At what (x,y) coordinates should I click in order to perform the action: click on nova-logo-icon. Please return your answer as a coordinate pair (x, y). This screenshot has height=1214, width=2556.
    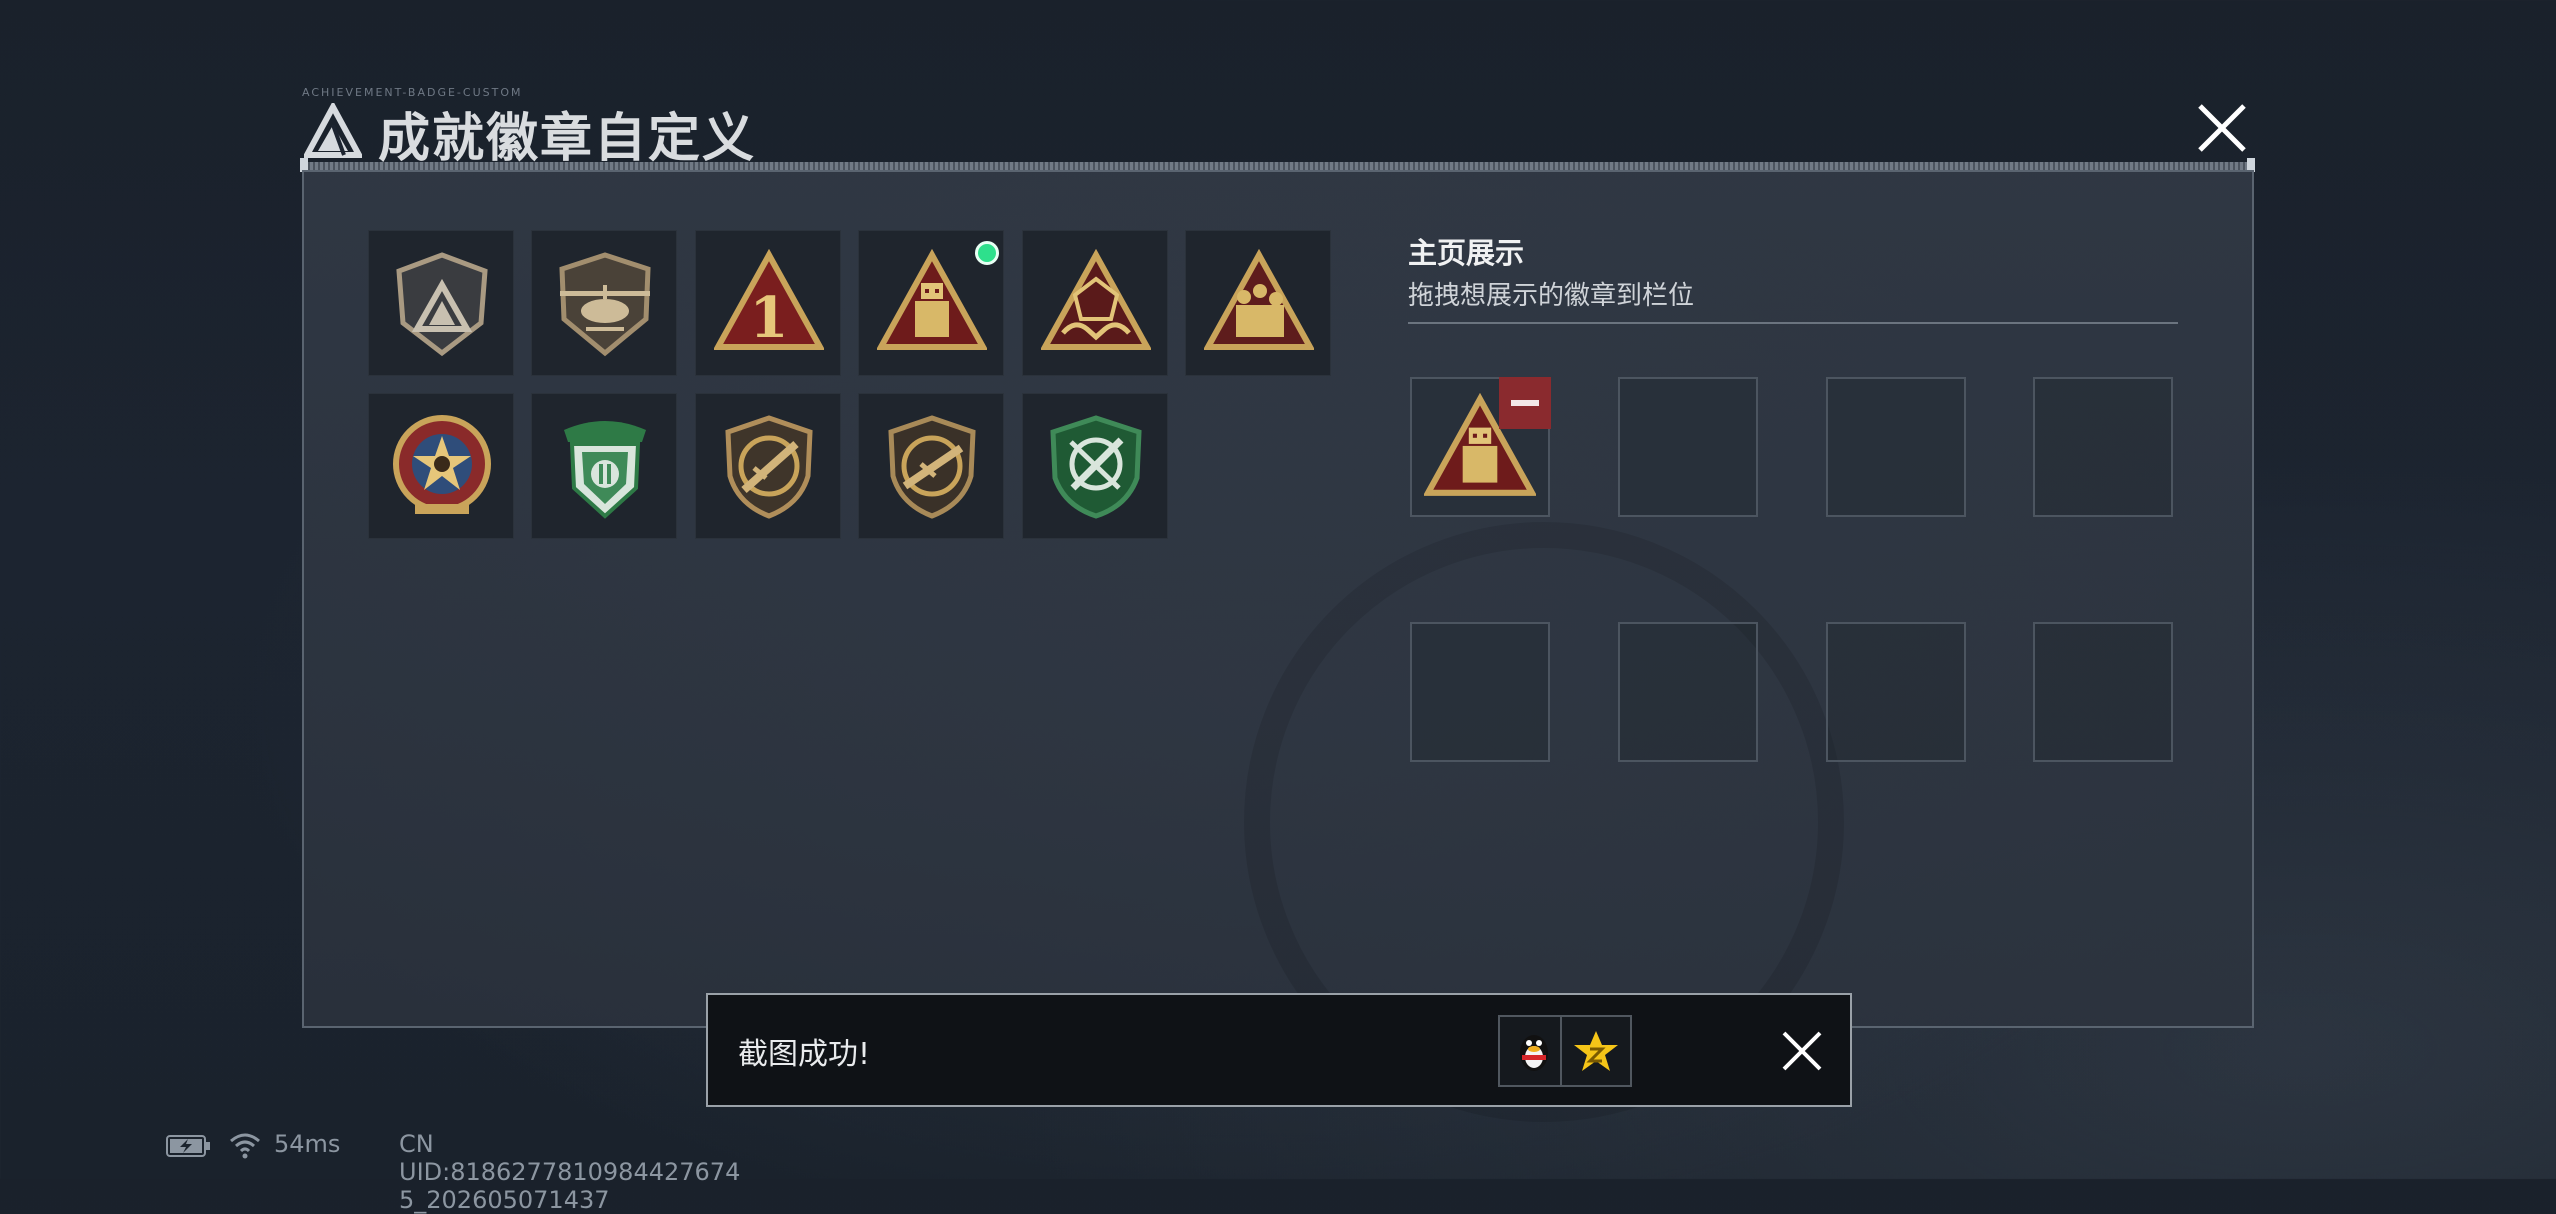
    Looking at the image, I should click on (333, 130).